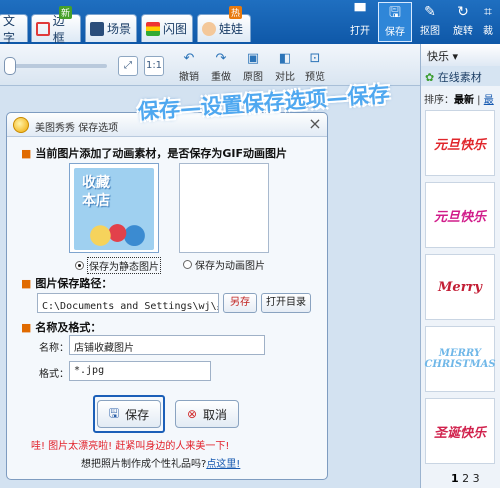  What do you see at coordinates (221, 77) in the screenshot?
I see `redo-label: 重做` at bounding box center [221, 77].